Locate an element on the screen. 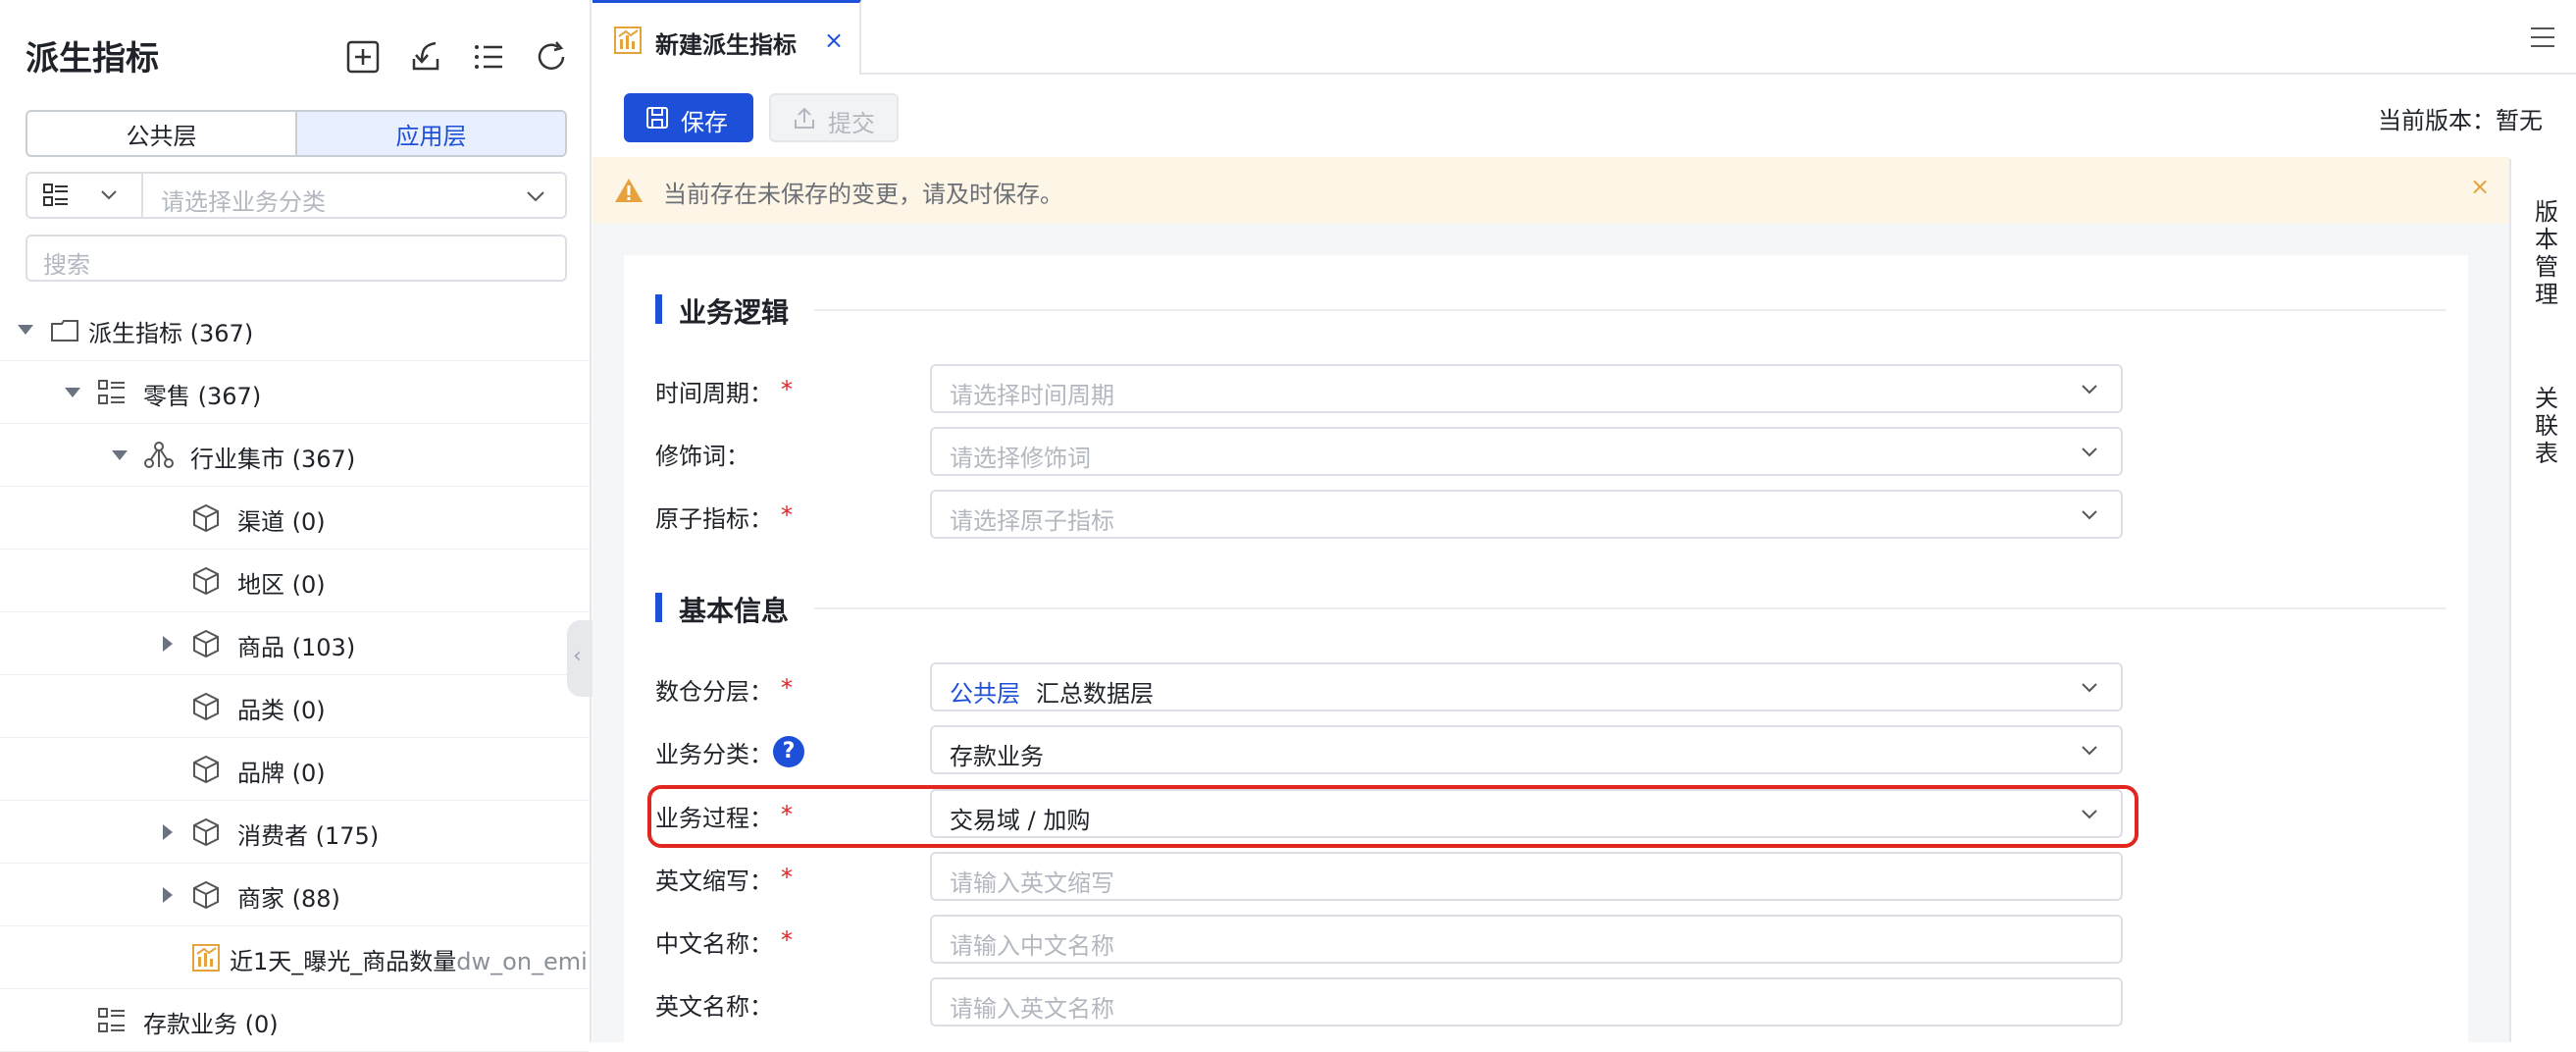 This screenshot has width=2576, height=1052. grid-list-icon is located at coordinates (55, 195).